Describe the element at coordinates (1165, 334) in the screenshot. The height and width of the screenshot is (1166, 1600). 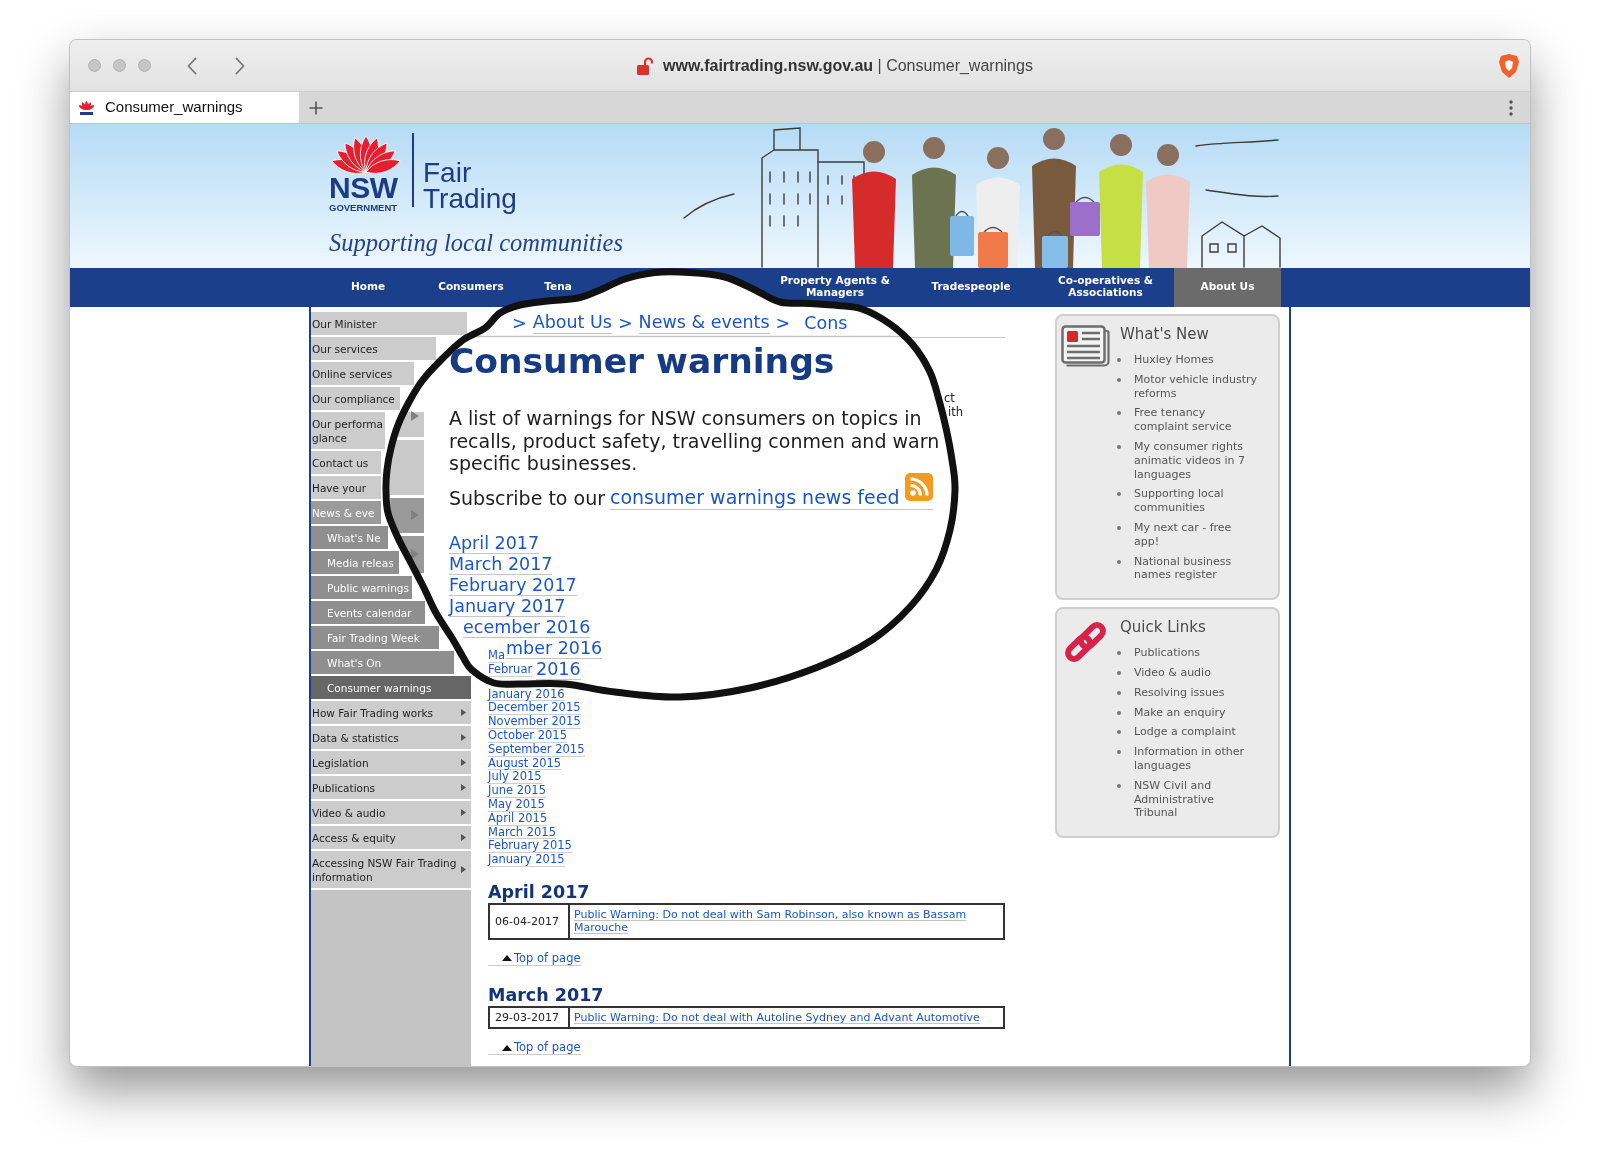
I see `panel-title: What's New` at that location.